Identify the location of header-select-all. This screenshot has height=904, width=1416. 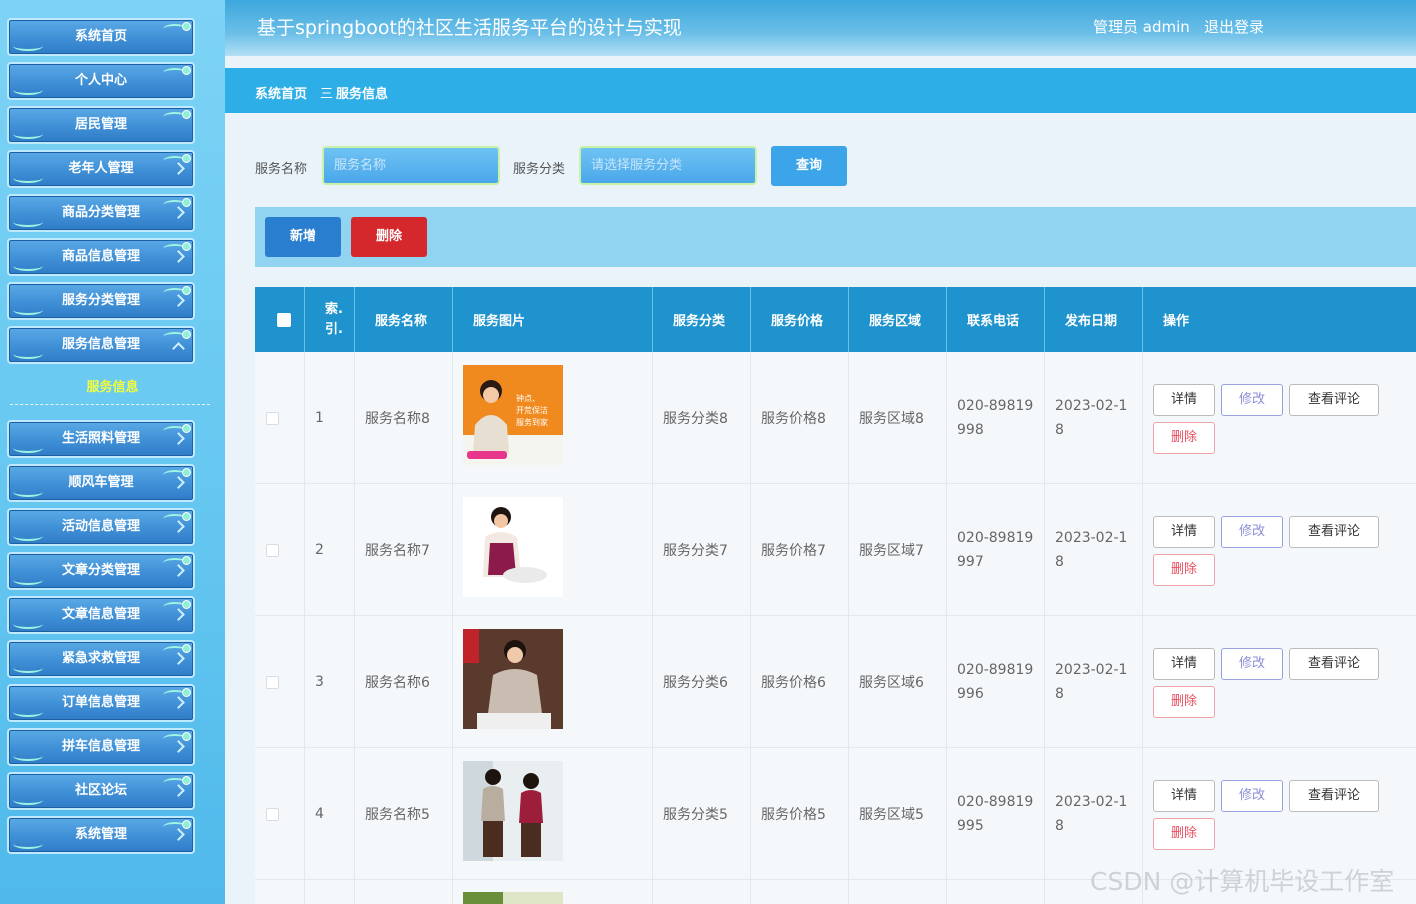
(280, 319).